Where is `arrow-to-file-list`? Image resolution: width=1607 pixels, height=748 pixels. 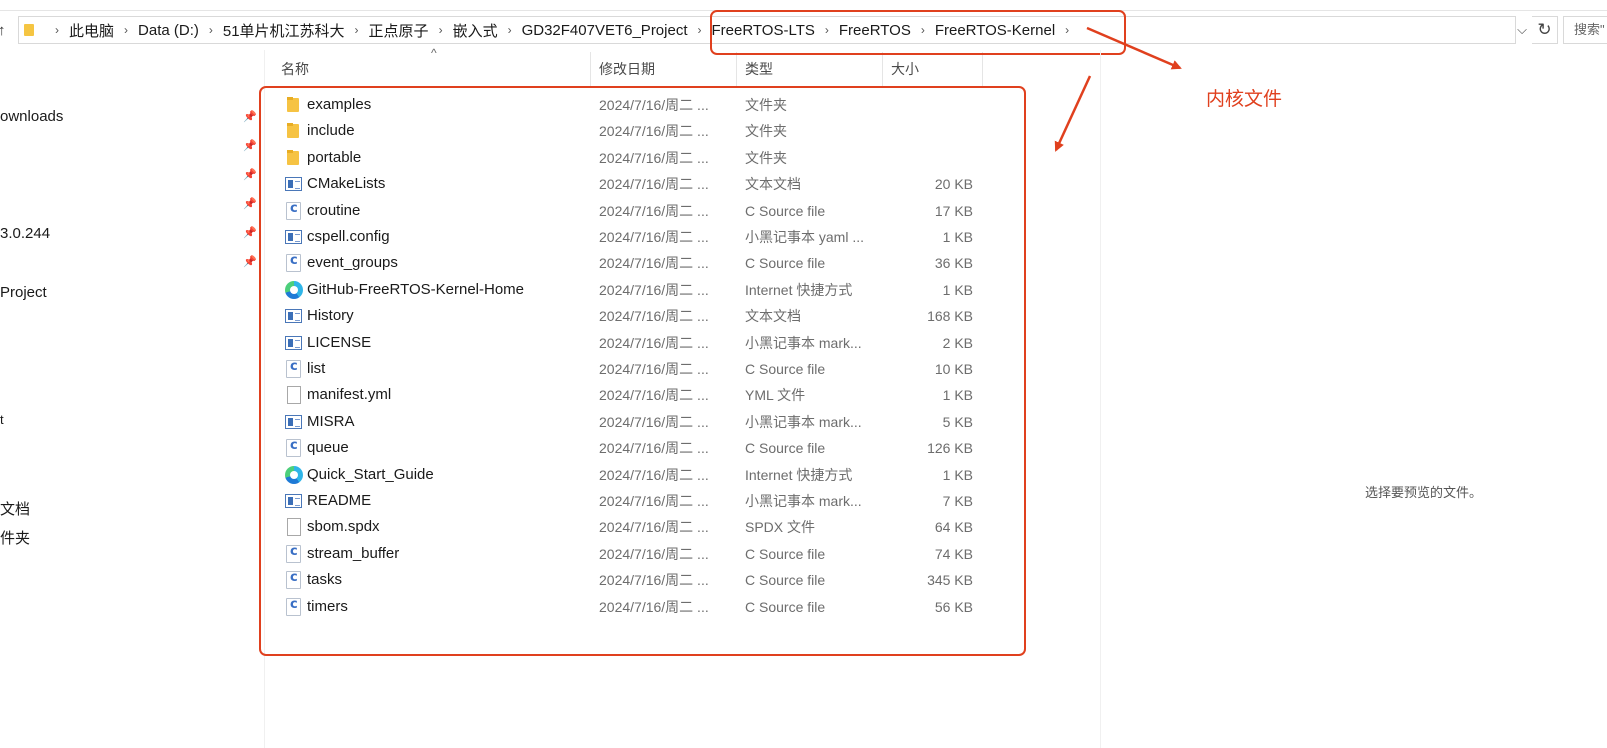
arrow-to-file-list is located at coordinates (1073, 113).